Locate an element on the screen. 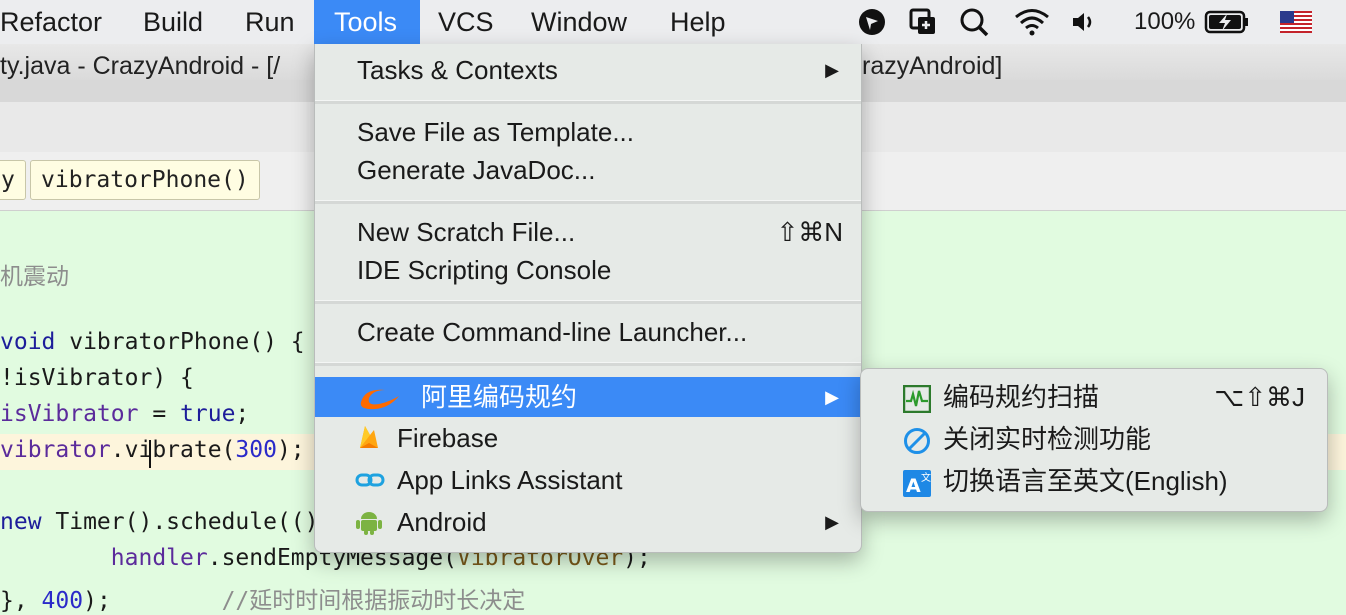  menu-vcs: VCS is located at coordinates (466, 22).